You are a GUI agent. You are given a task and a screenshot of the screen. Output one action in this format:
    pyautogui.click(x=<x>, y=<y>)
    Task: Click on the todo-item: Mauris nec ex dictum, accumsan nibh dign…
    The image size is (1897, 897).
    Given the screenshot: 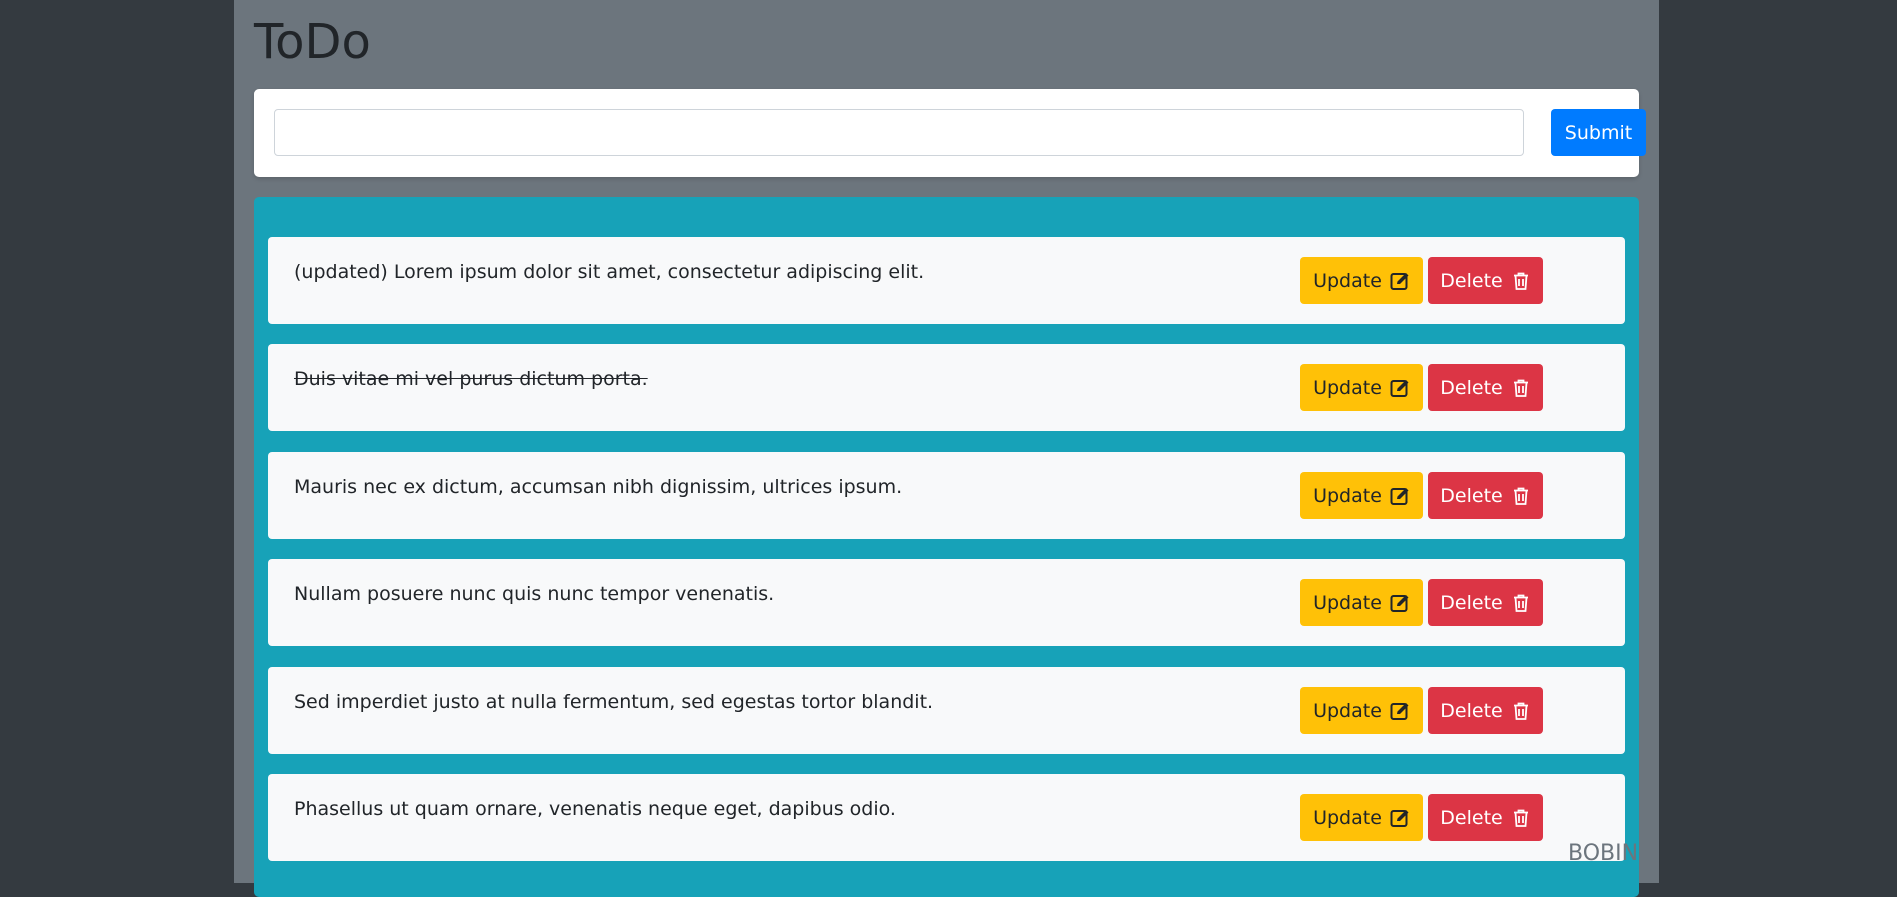 What is the action you would take?
    pyautogui.click(x=946, y=495)
    